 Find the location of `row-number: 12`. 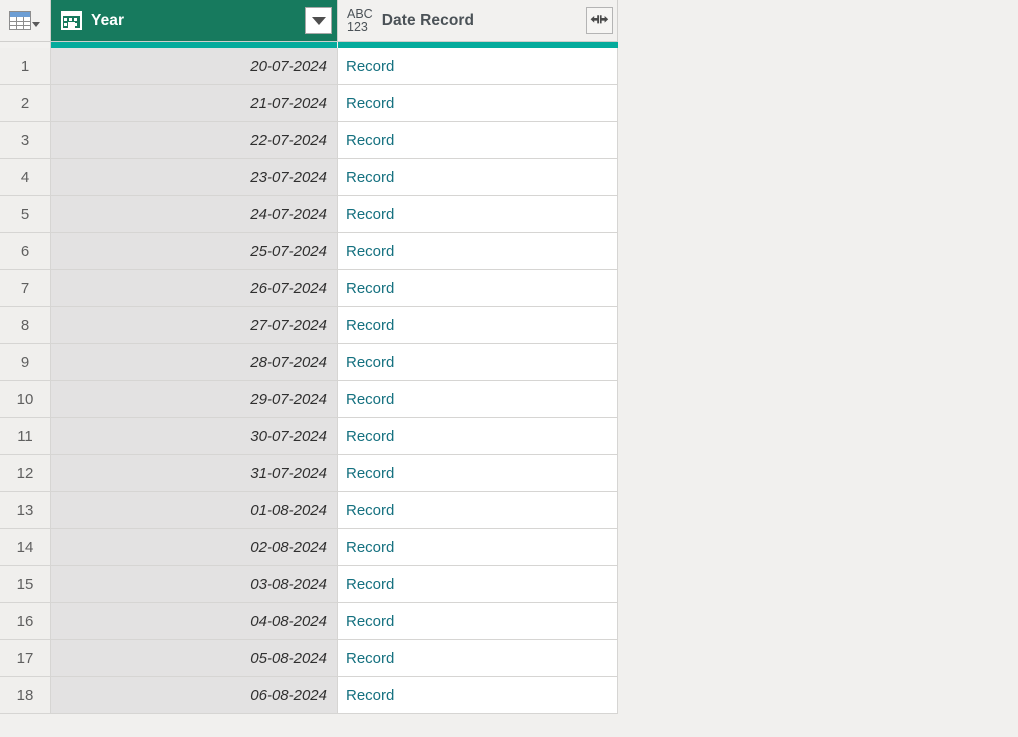

row-number: 12 is located at coordinates (25, 473).